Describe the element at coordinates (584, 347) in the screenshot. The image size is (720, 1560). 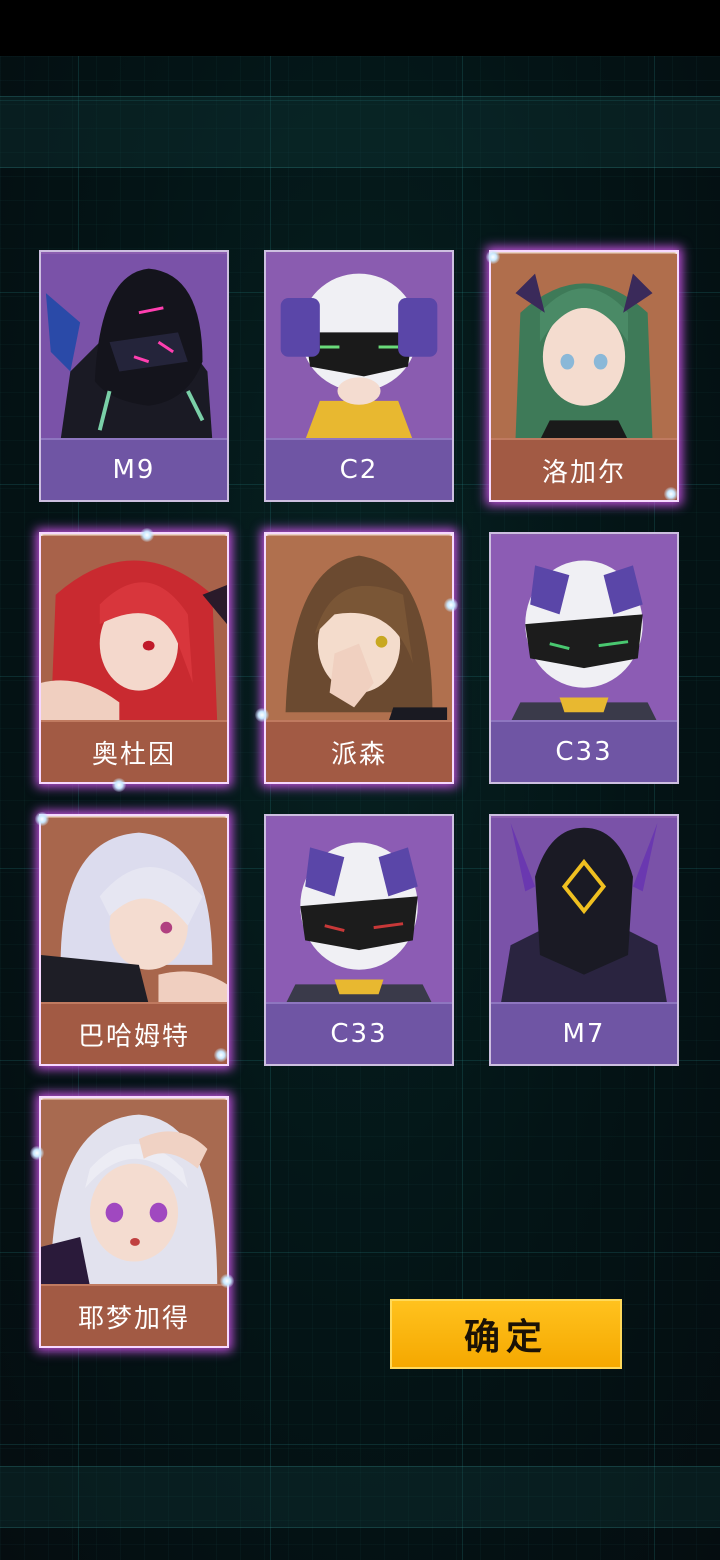
I see `portrait-luojiaer` at that location.